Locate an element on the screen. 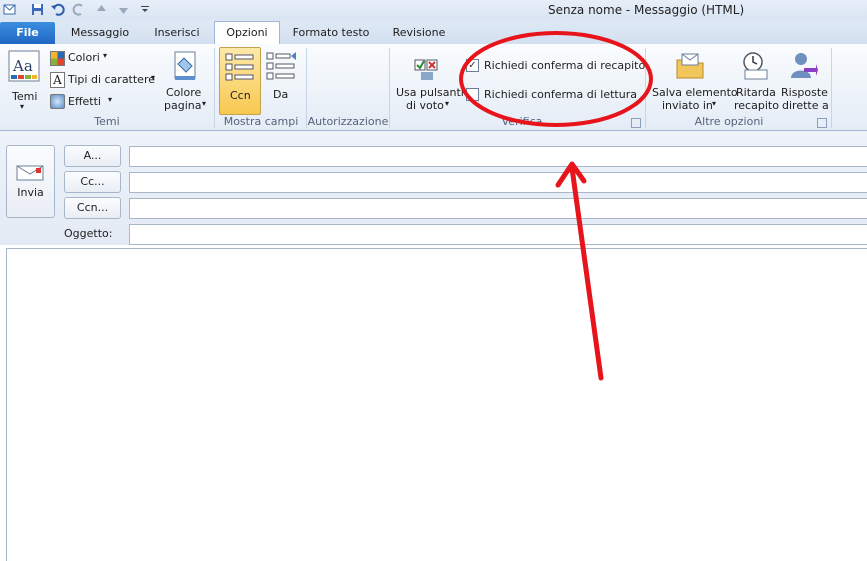  bcc-field-icon is located at coordinates (239, 67).